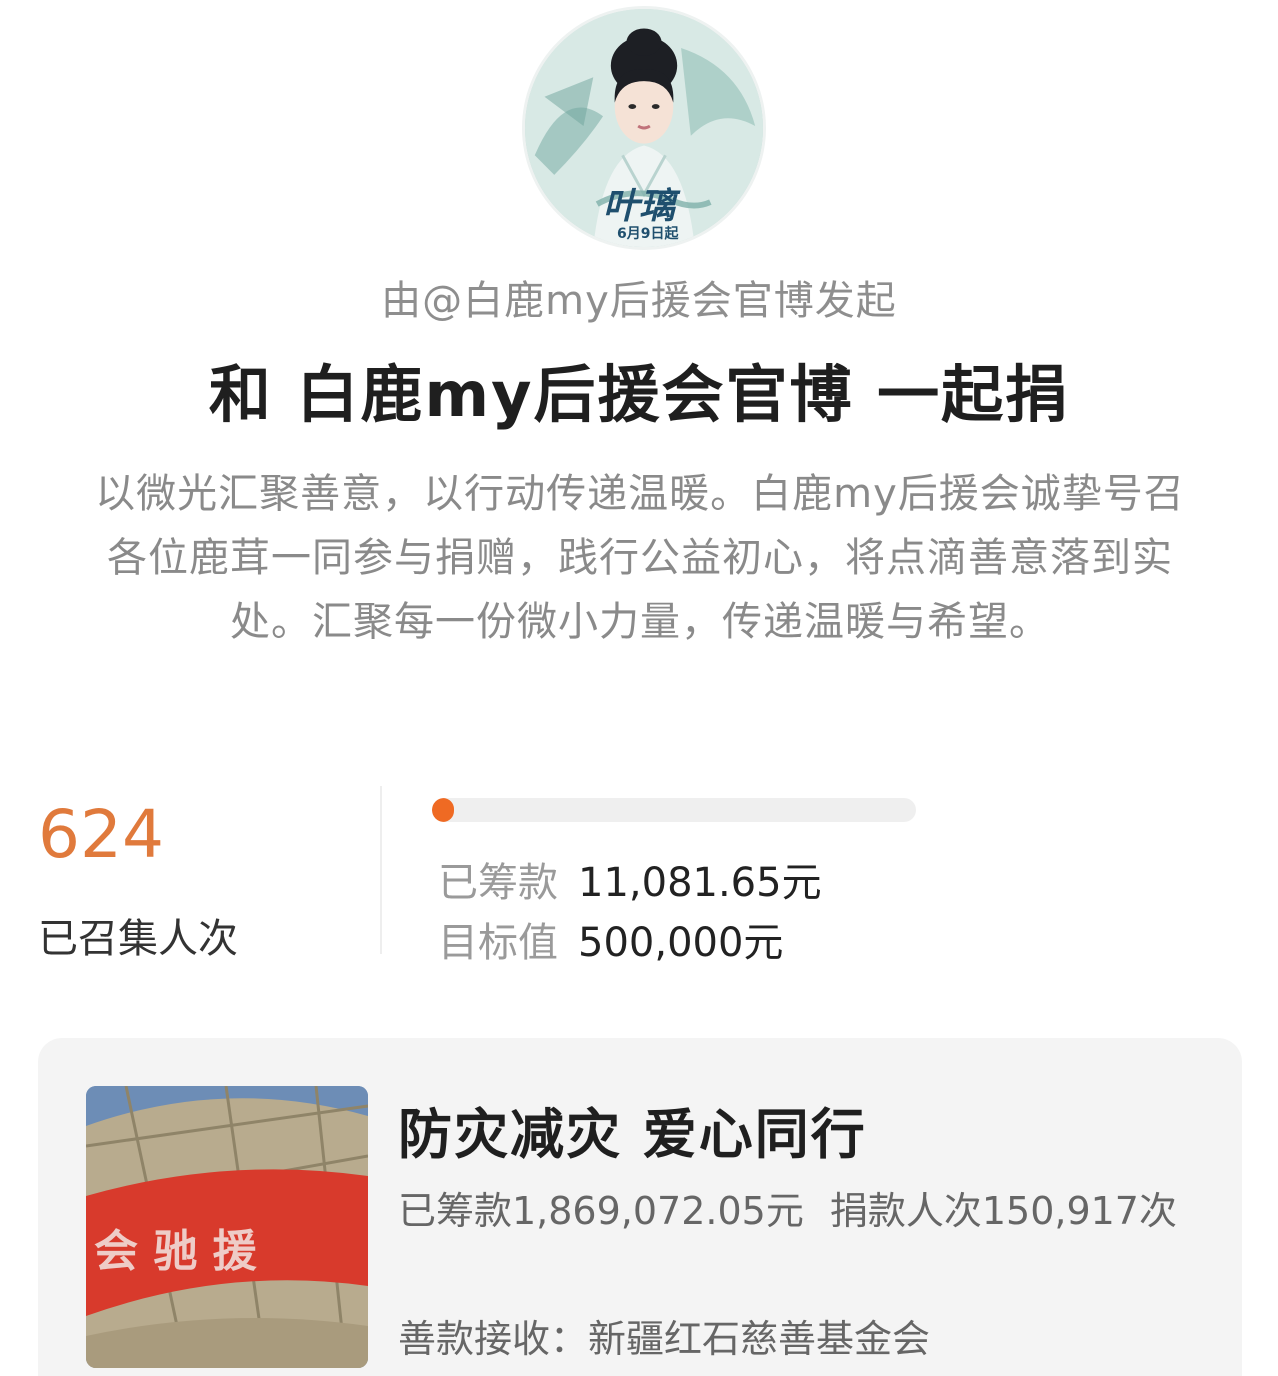 The width and height of the screenshot is (1278, 1376). Describe the element at coordinates (601, 1211) in the screenshot. I see `project-raised: 已筹款1,869,072.05元` at that location.